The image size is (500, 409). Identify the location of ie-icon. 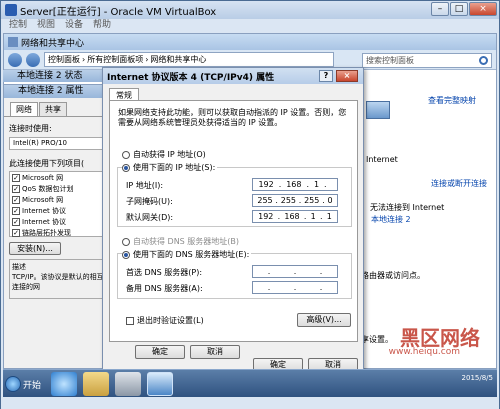
(64, 384).